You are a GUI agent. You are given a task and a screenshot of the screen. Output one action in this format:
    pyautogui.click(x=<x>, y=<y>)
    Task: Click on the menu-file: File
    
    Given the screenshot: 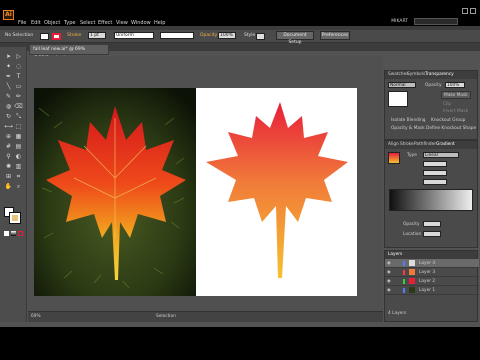 What is the action you would take?
    pyautogui.click(x=22, y=23)
    